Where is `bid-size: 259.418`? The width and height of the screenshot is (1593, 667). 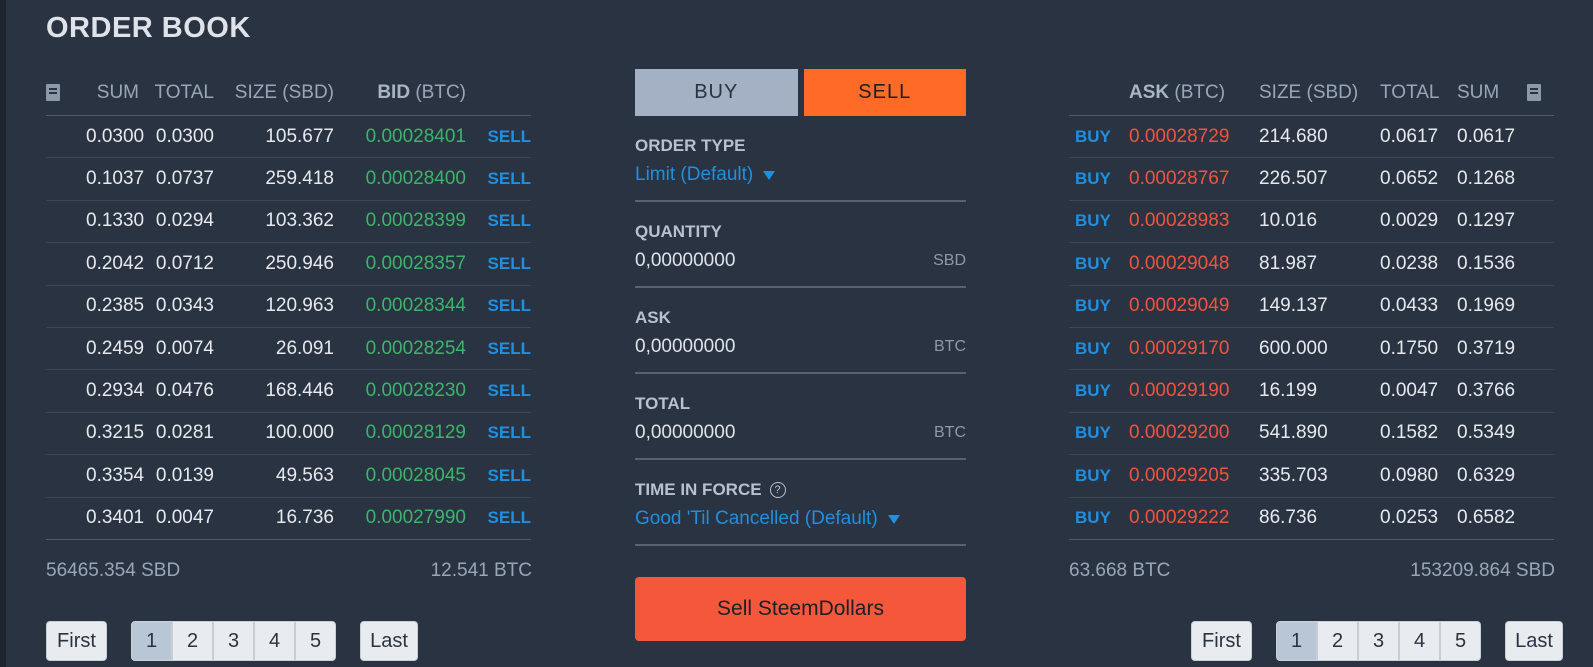
bid-size: 259.418 is located at coordinates (299, 179).